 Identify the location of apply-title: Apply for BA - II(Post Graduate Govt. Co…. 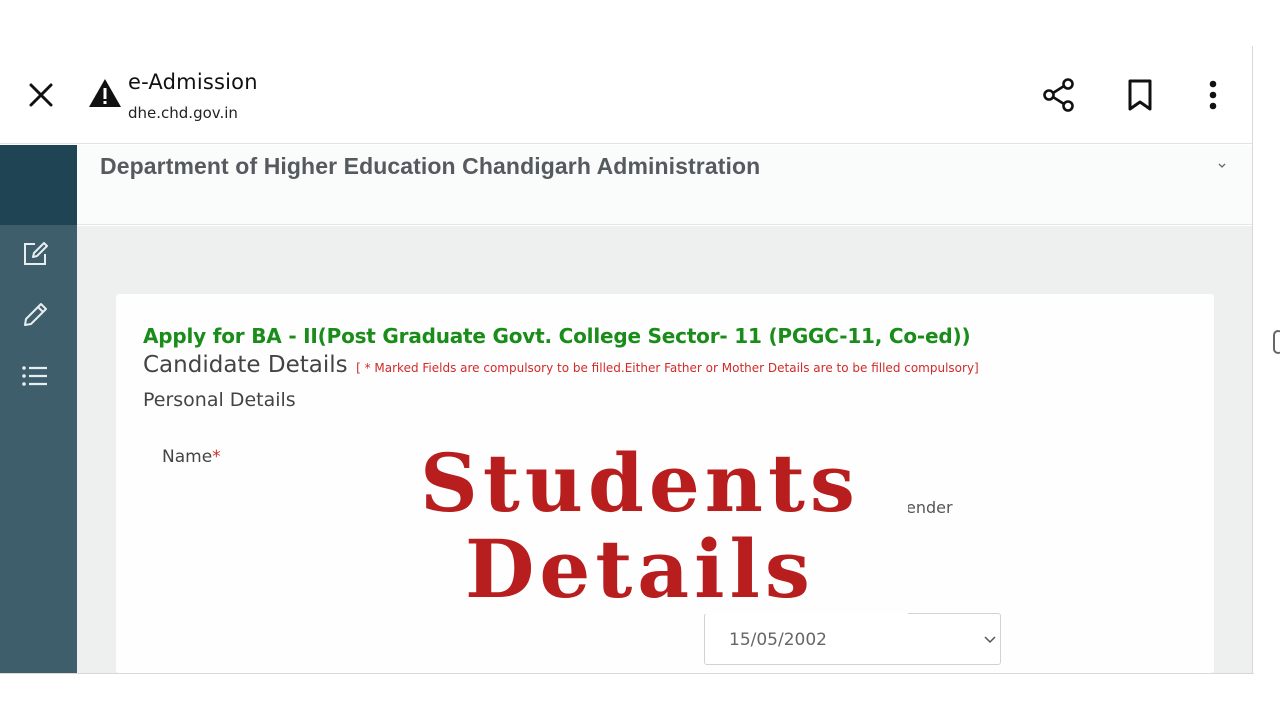
(557, 336).